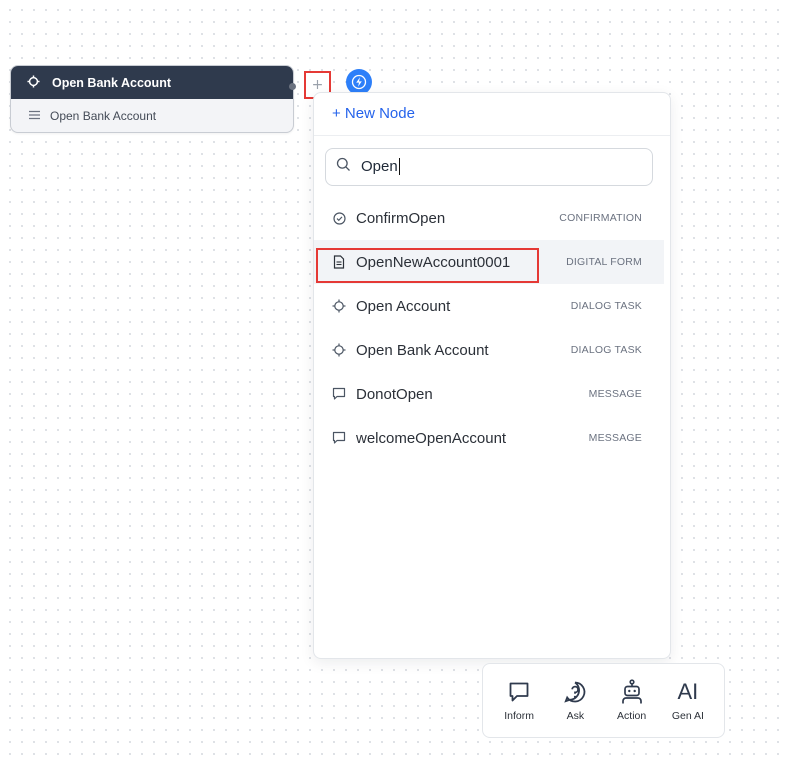 This screenshot has height=758, width=785. I want to click on action-label: Action, so click(632, 716).